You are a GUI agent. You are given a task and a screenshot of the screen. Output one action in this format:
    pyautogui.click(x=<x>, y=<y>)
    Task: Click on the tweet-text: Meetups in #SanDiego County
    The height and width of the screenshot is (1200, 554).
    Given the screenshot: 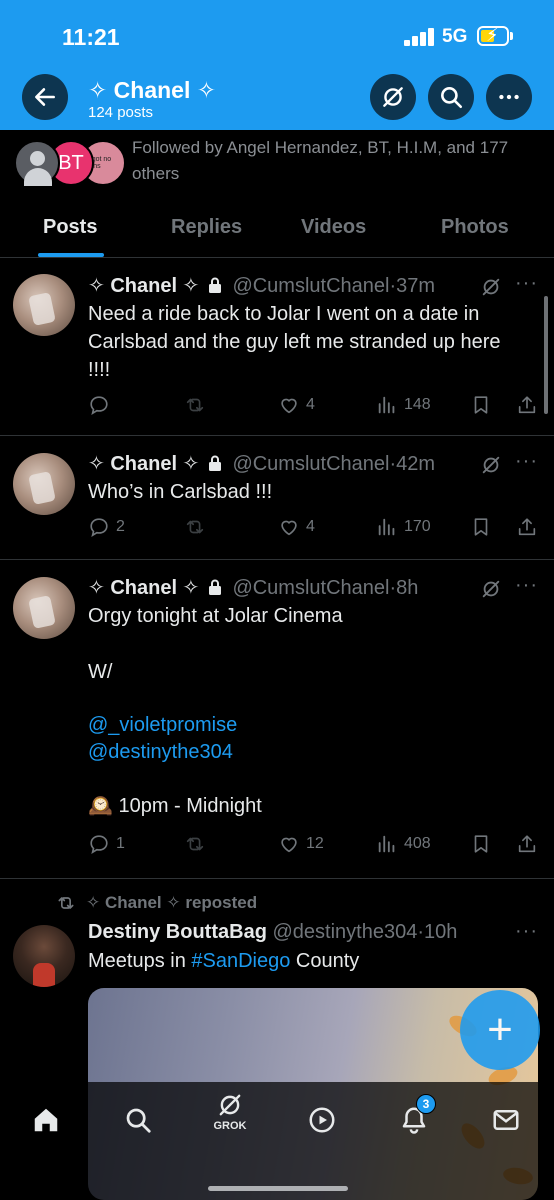 What is the action you would take?
    pyautogui.click(x=308, y=961)
    